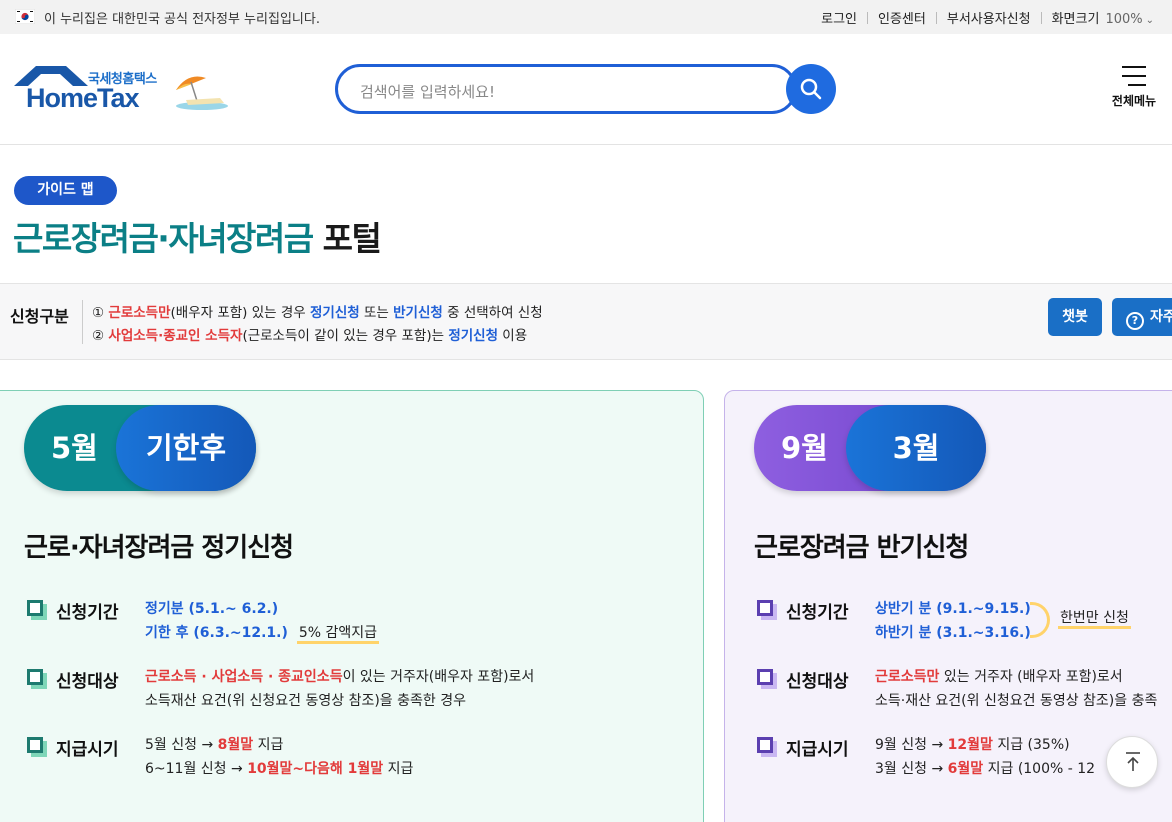  I want to click on question-icon: ?, so click(1135, 321).